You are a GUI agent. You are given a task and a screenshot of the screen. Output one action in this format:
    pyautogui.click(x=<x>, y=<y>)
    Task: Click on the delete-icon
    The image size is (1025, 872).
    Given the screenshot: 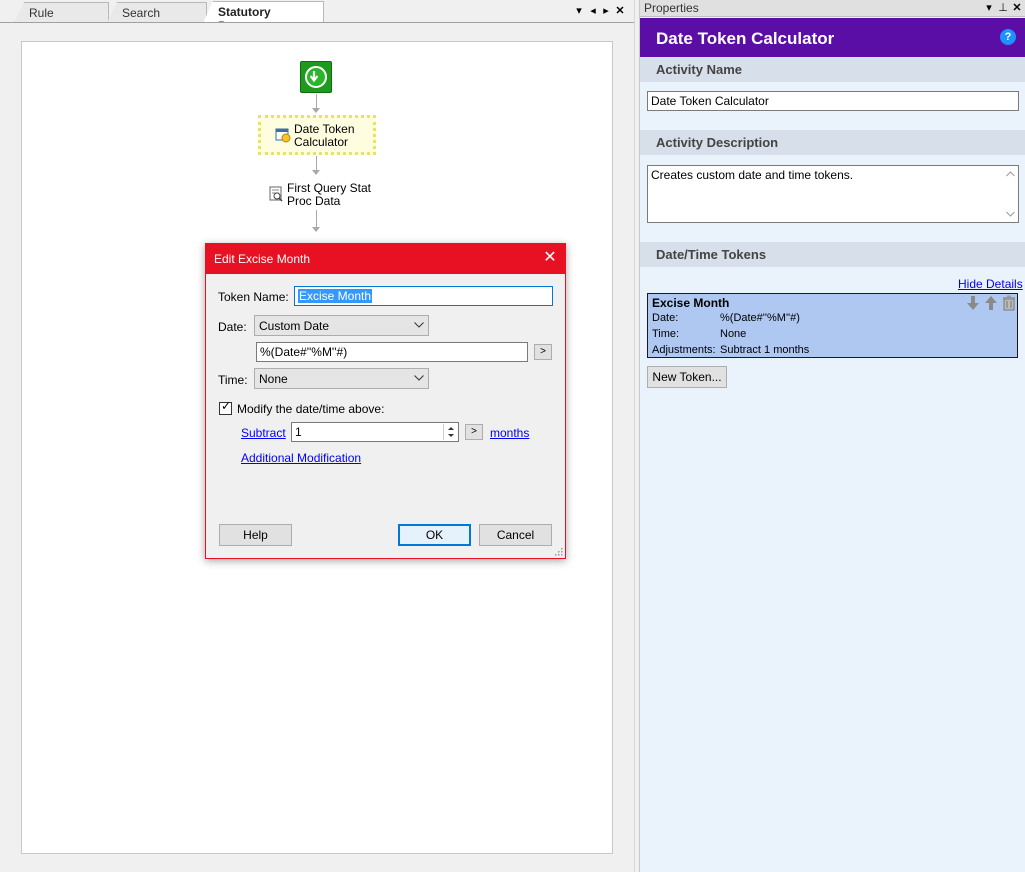 What is the action you would take?
    pyautogui.click(x=1009, y=303)
    